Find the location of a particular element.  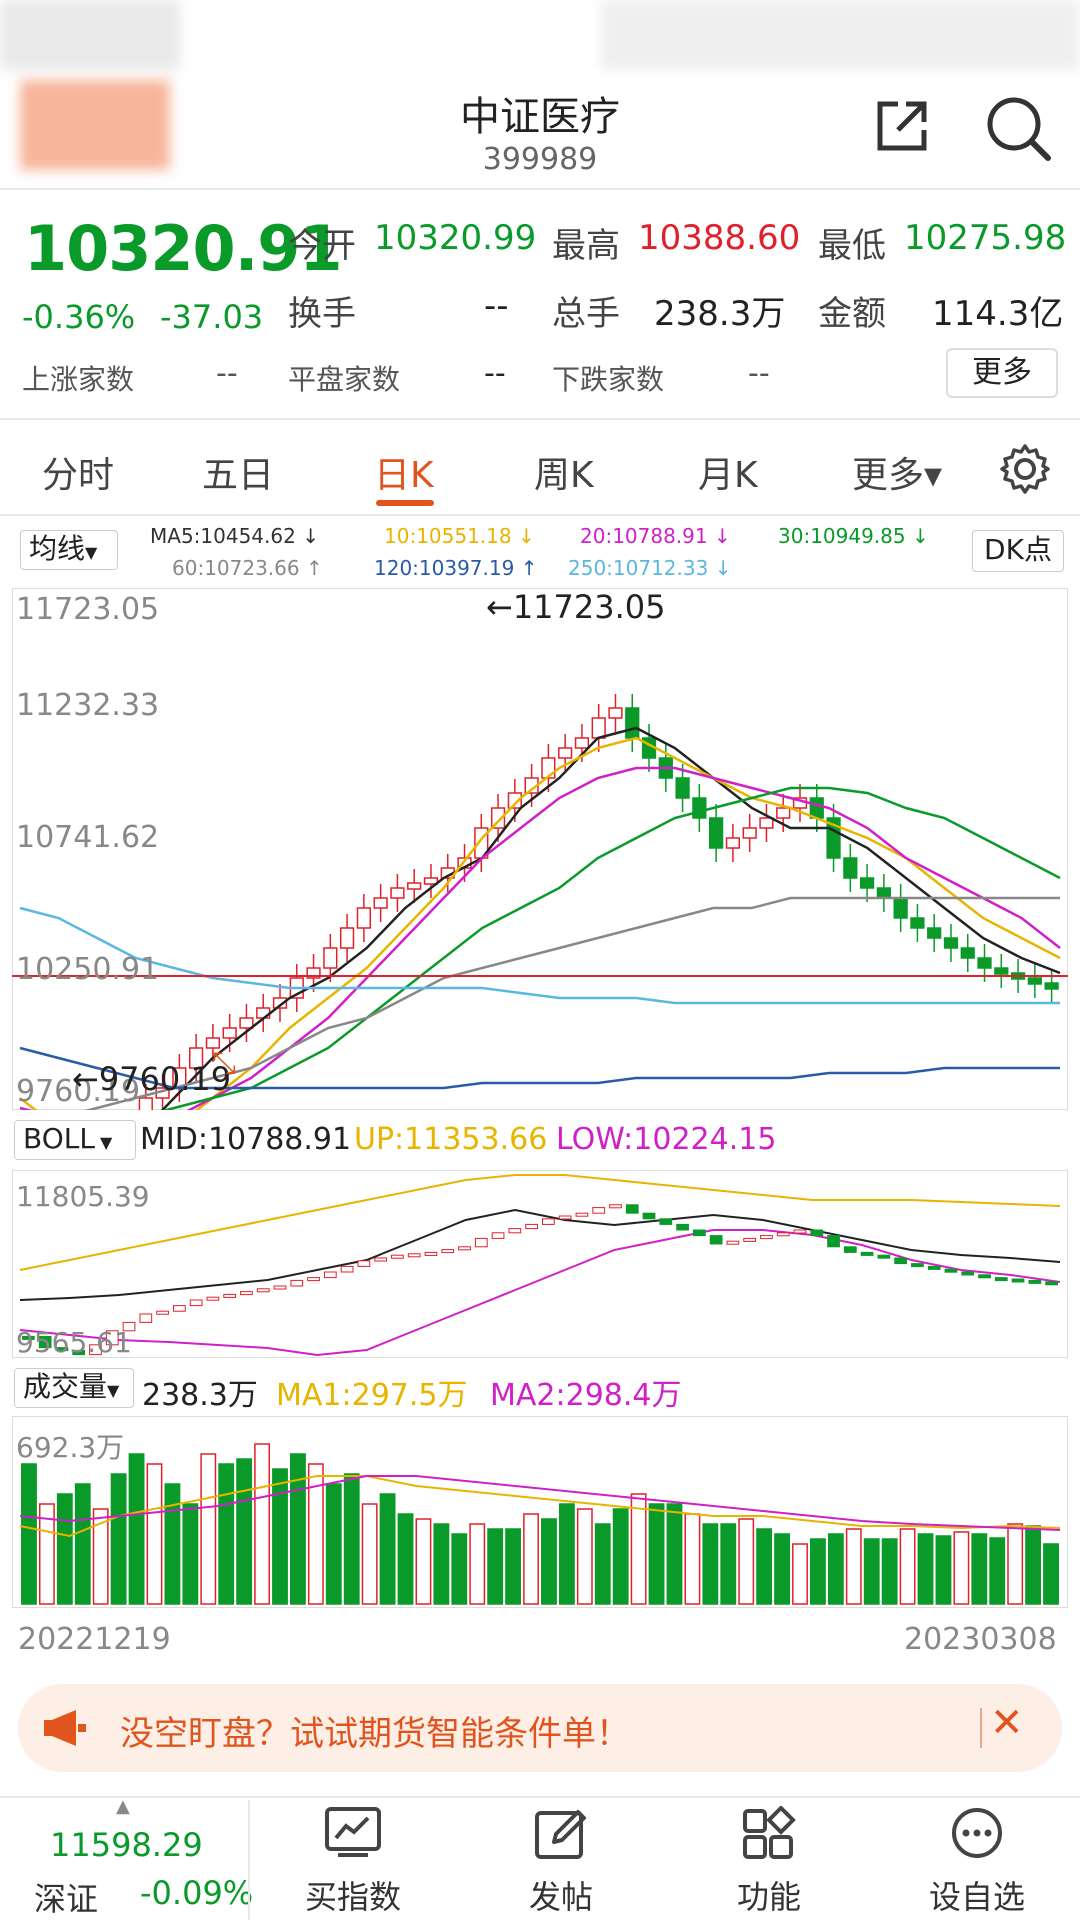

flat-count-label: 平盘家数 is located at coordinates (344, 379).